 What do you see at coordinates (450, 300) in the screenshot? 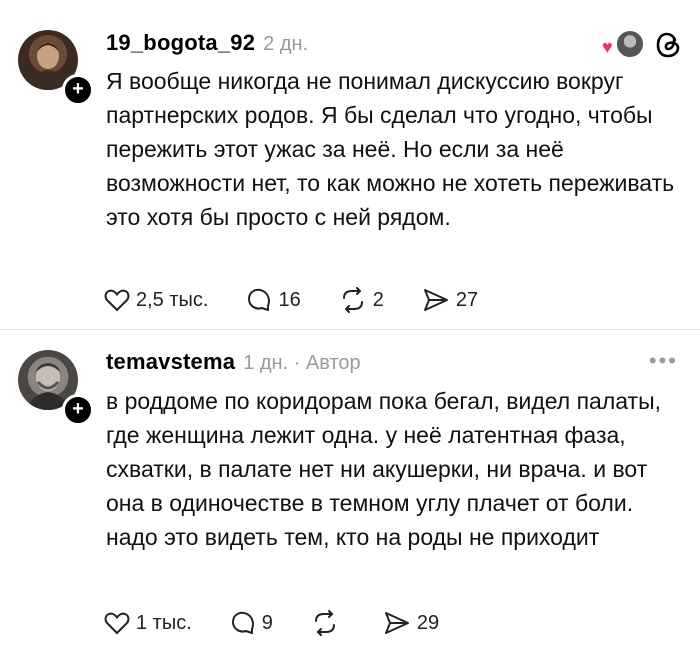
I see `share-button: 27` at bounding box center [450, 300].